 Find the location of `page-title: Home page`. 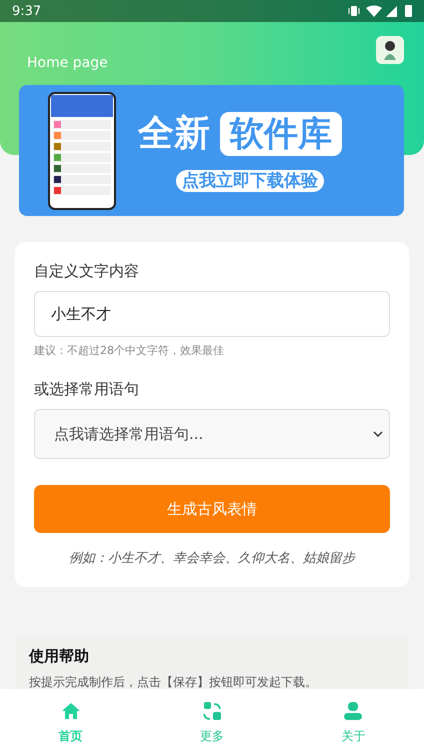

page-title: Home page is located at coordinates (67, 63).